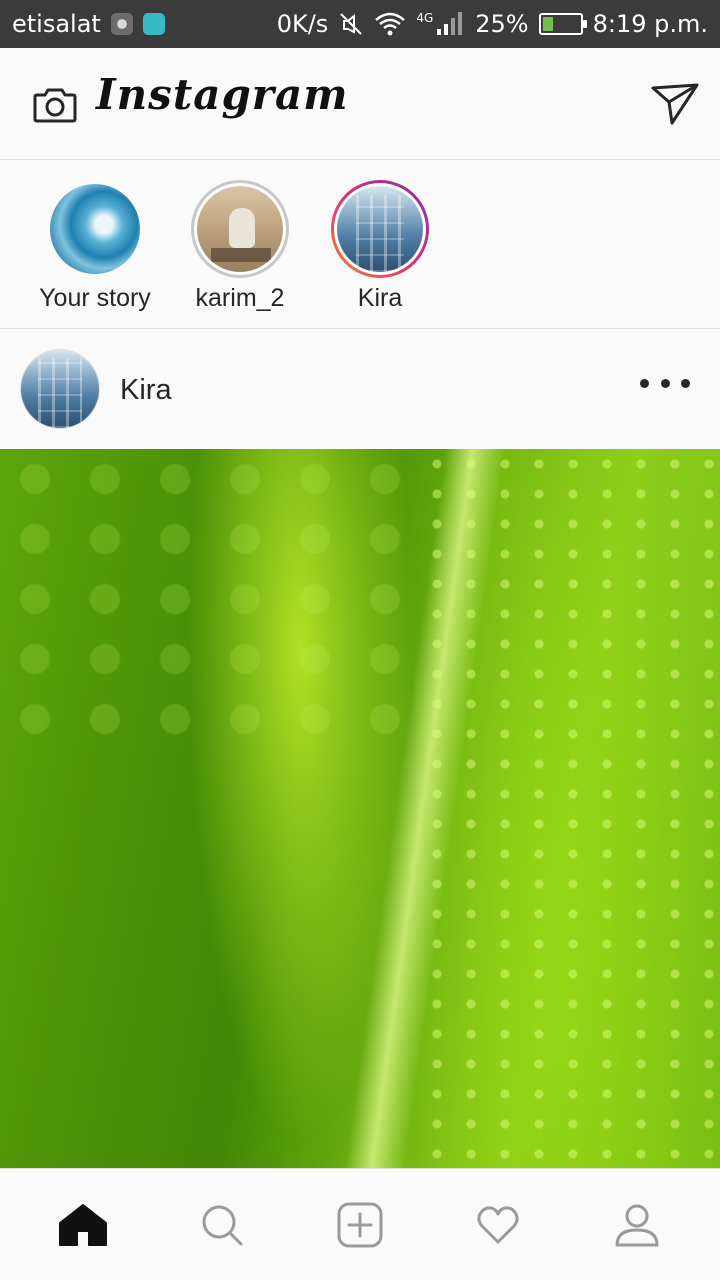  I want to click on wifi-icon, so click(390, 24).